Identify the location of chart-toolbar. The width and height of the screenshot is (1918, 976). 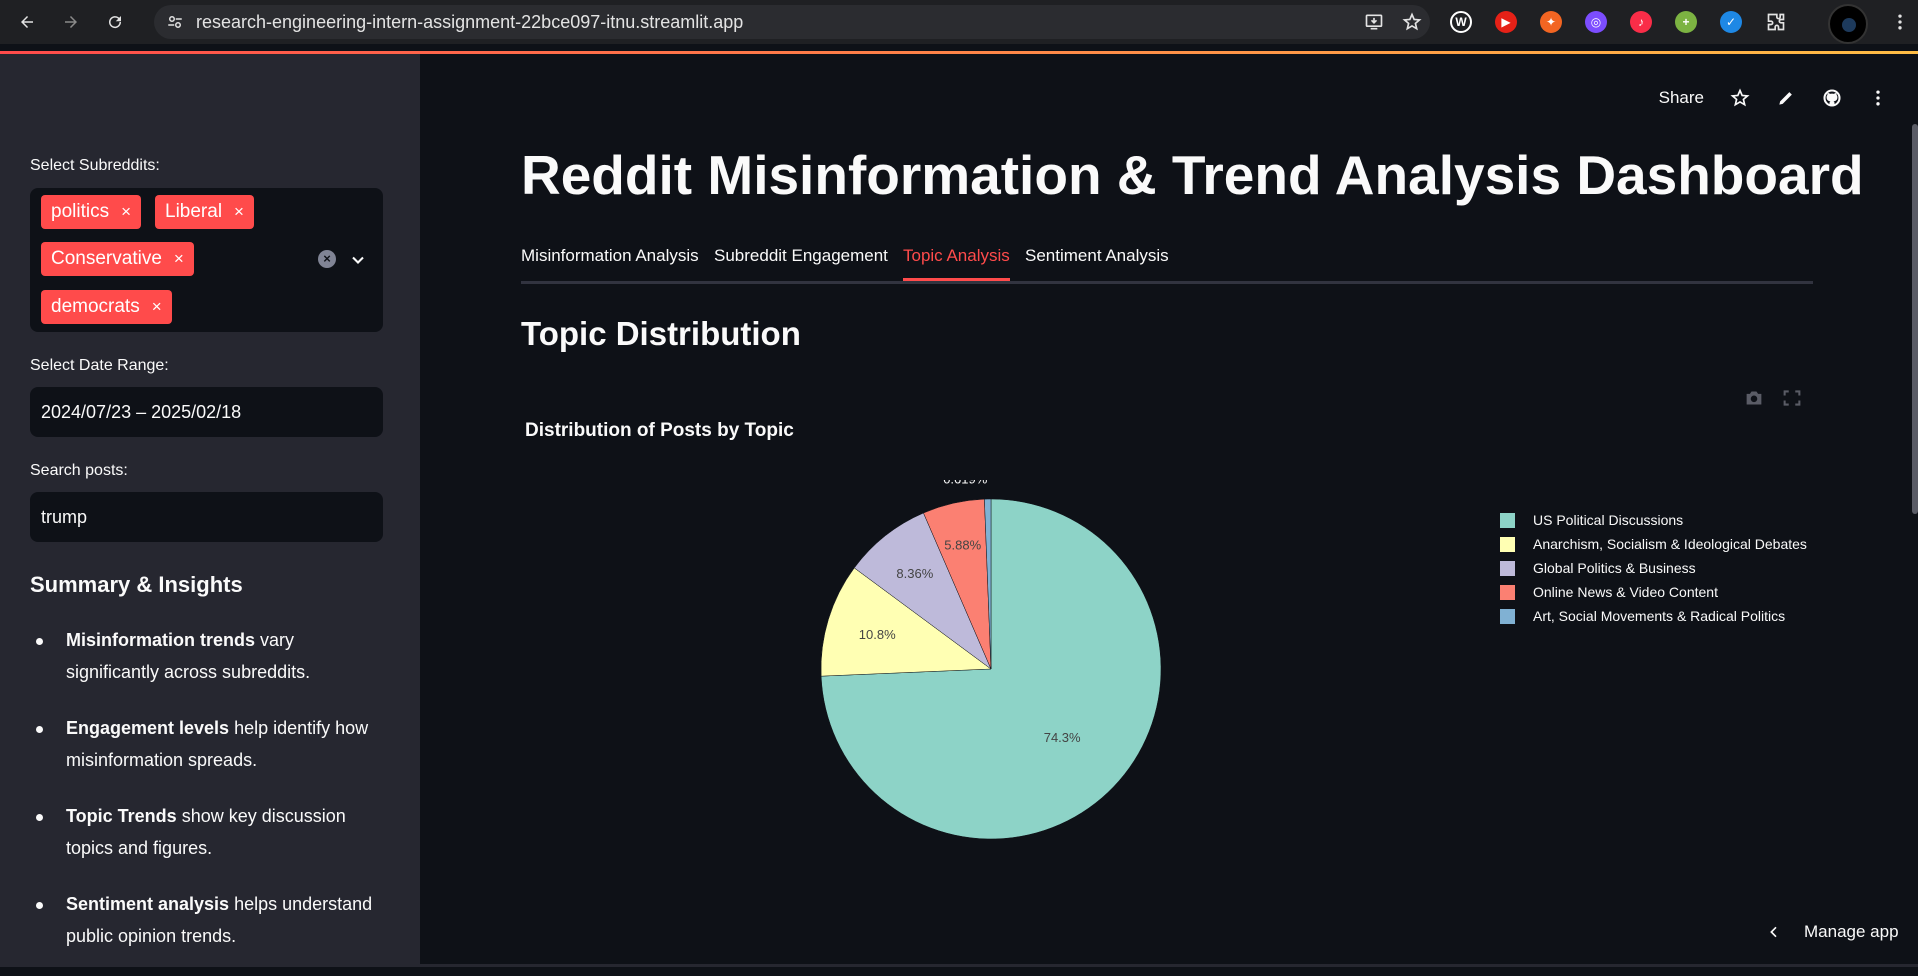
(1773, 398).